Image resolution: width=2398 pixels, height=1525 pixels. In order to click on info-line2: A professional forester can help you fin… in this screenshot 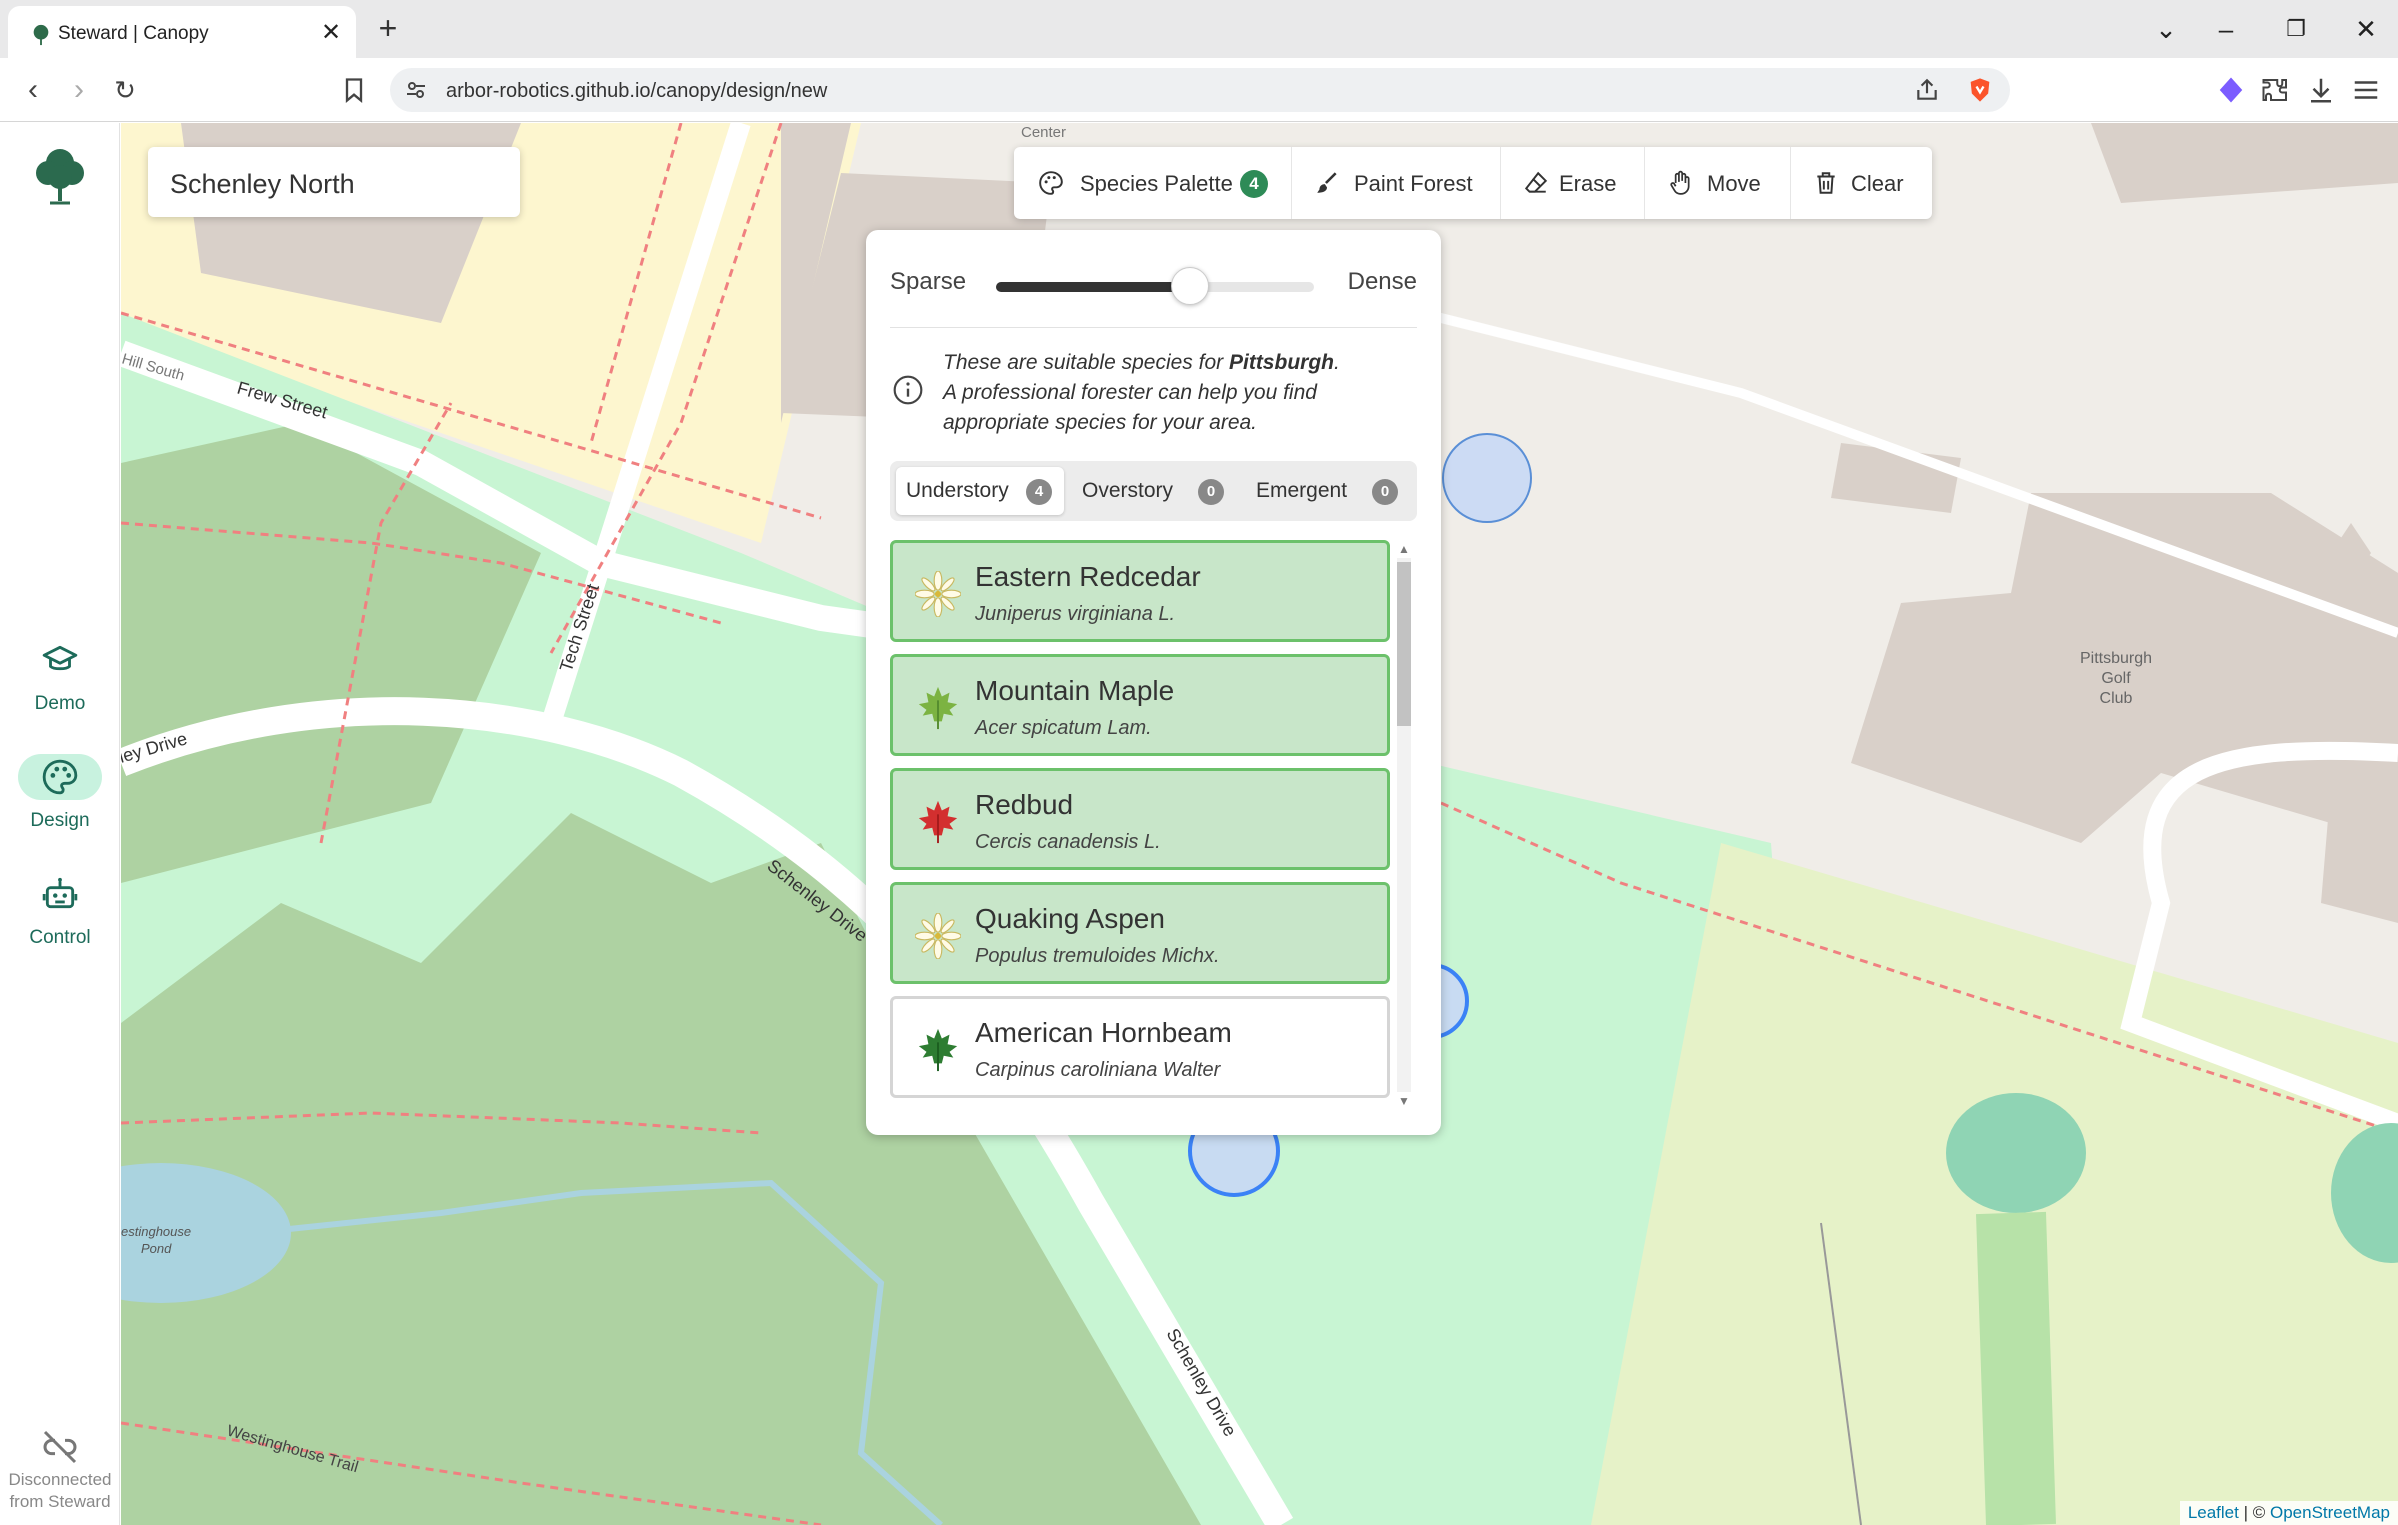, I will do `click(1130, 407)`.